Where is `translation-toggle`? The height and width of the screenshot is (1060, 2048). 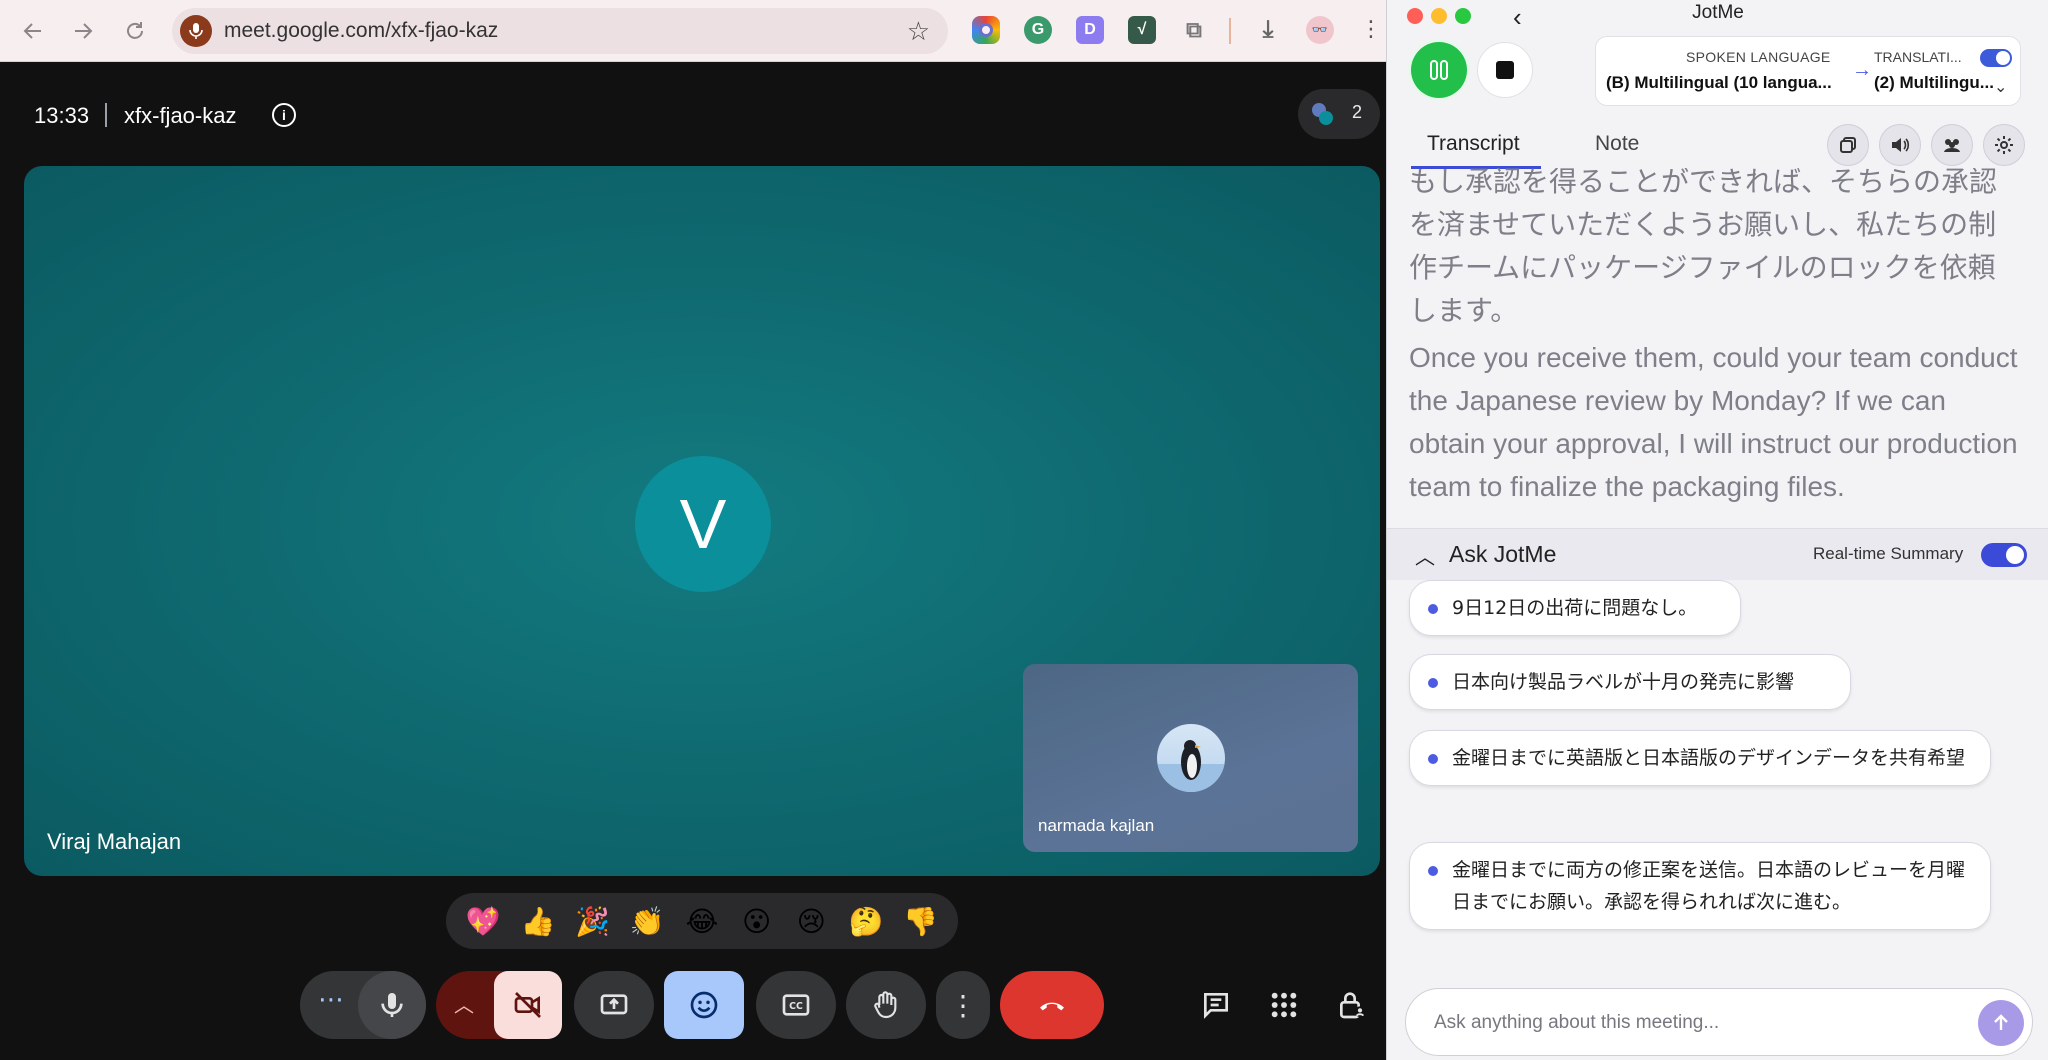 translation-toggle is located at coordinates (1996, 58).